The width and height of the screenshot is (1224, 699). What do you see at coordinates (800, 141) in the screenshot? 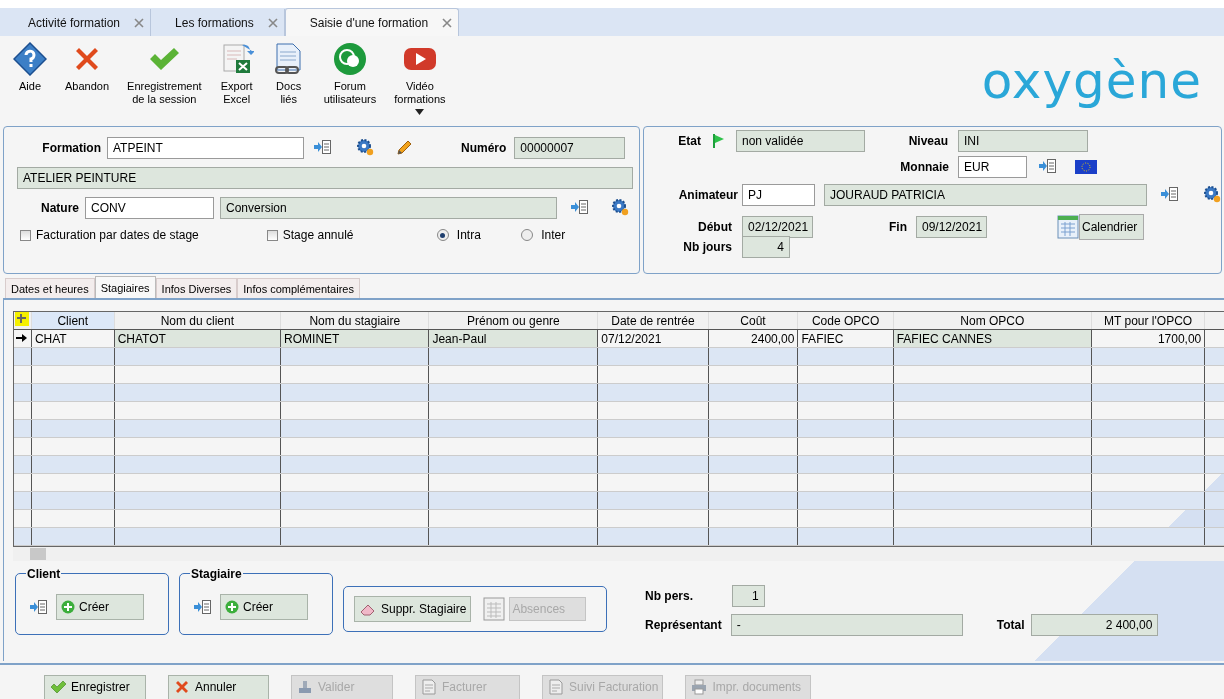
I see `status-field: non validée` at bounding box center [800, 141].